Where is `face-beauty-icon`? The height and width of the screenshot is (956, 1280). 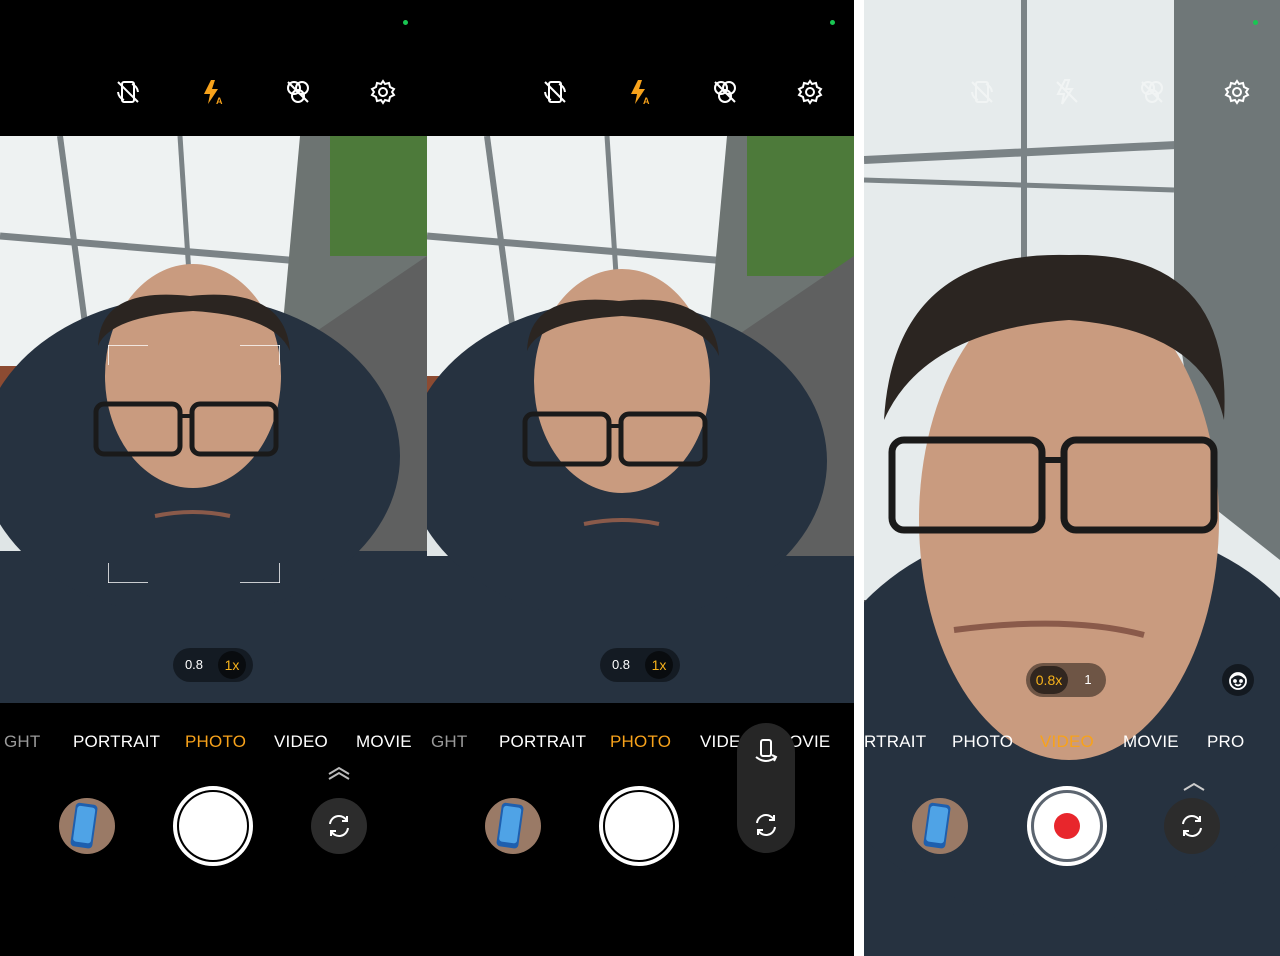
face-beauty-icon is located at coordinates (1238, 681).